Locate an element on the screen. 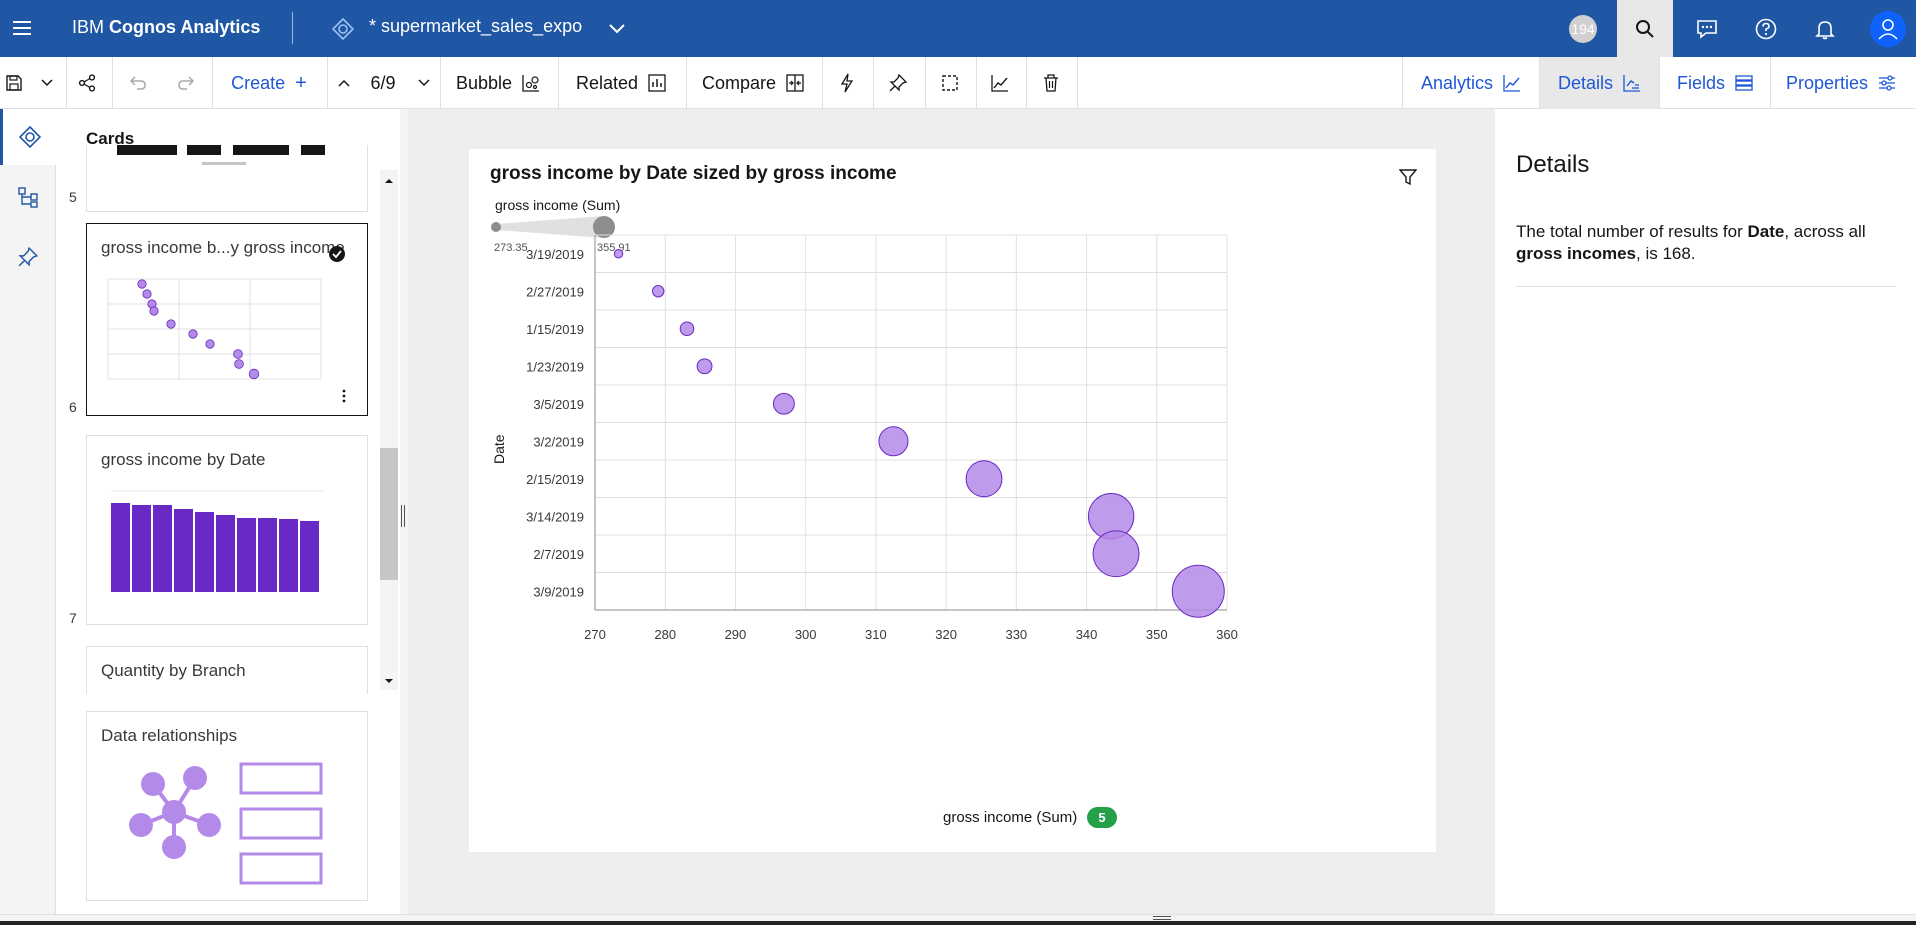 This screenshot has height=925, width=1916. y-tick-label: 3/2/2019 is located at coordinates (558, 441).